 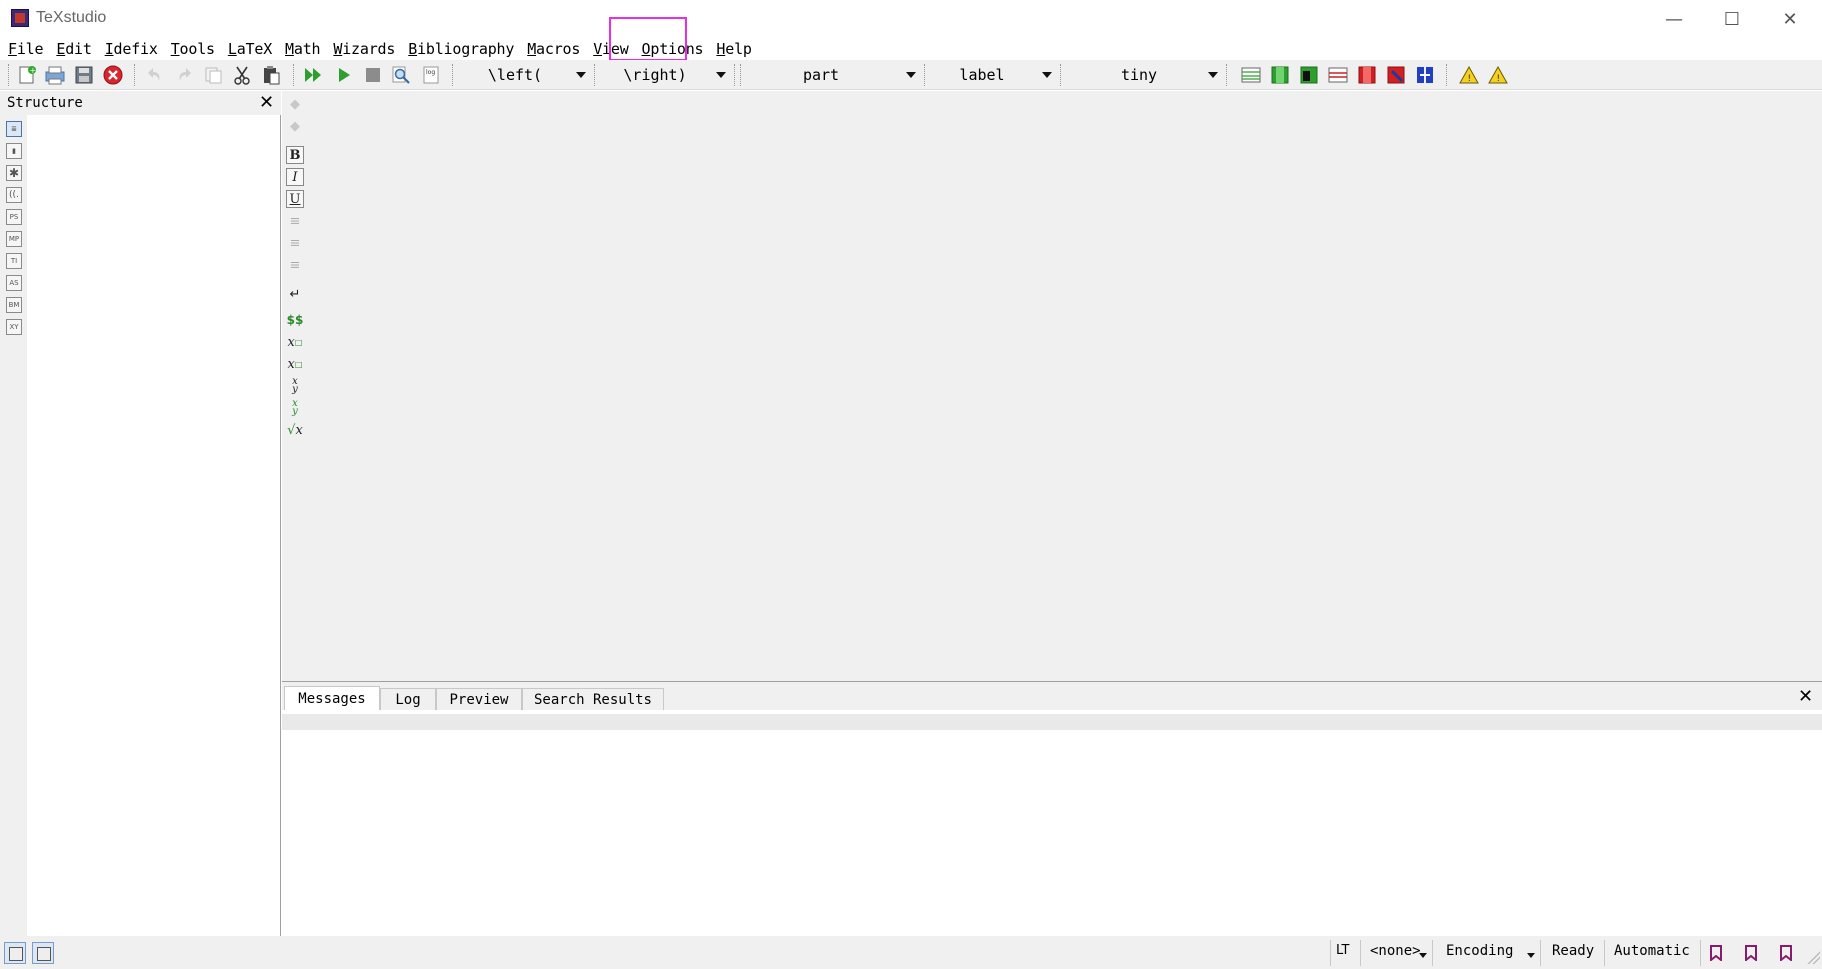 I want to click on symbols-icon: ✱, so click(x=14, y=173).